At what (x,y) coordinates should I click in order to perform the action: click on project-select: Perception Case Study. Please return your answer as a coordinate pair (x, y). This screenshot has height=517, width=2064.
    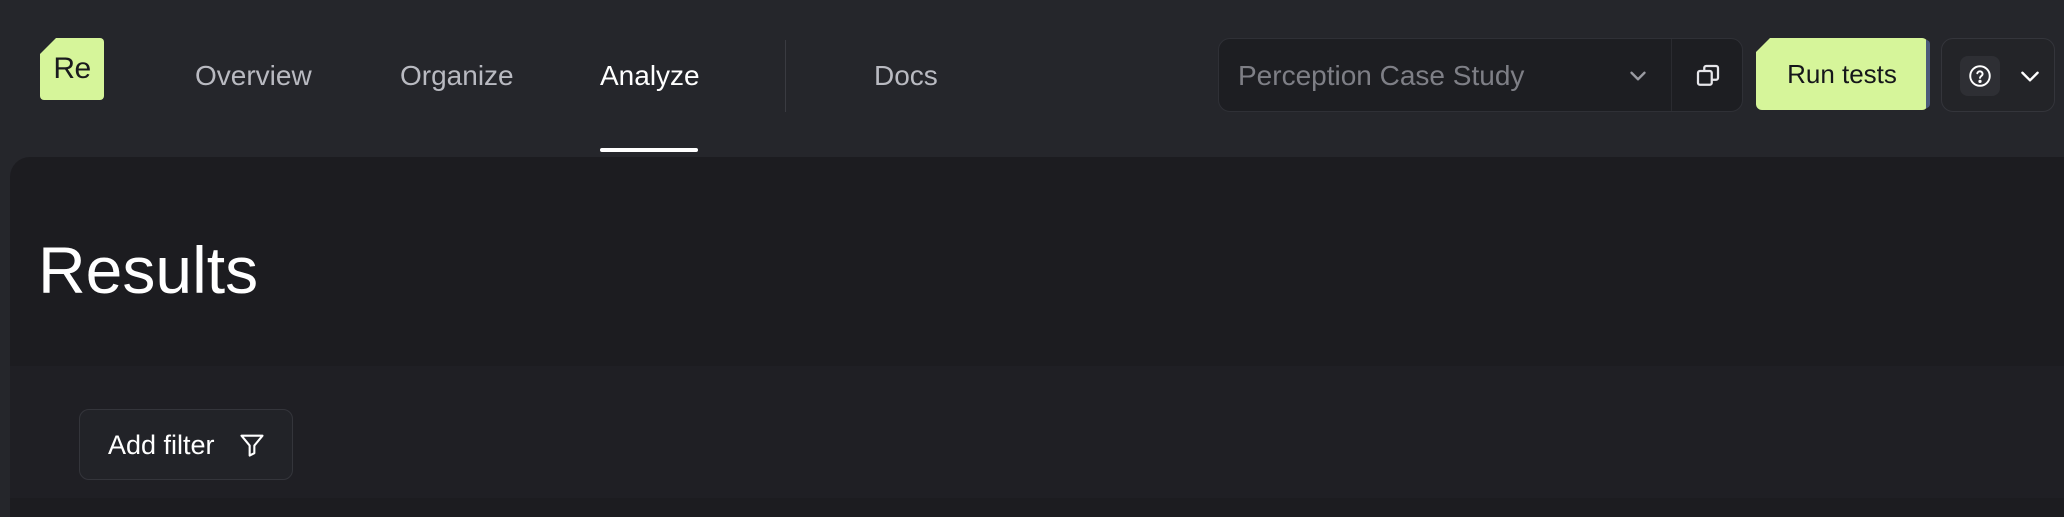
    Looking at the image, I should click on (1480, 75).